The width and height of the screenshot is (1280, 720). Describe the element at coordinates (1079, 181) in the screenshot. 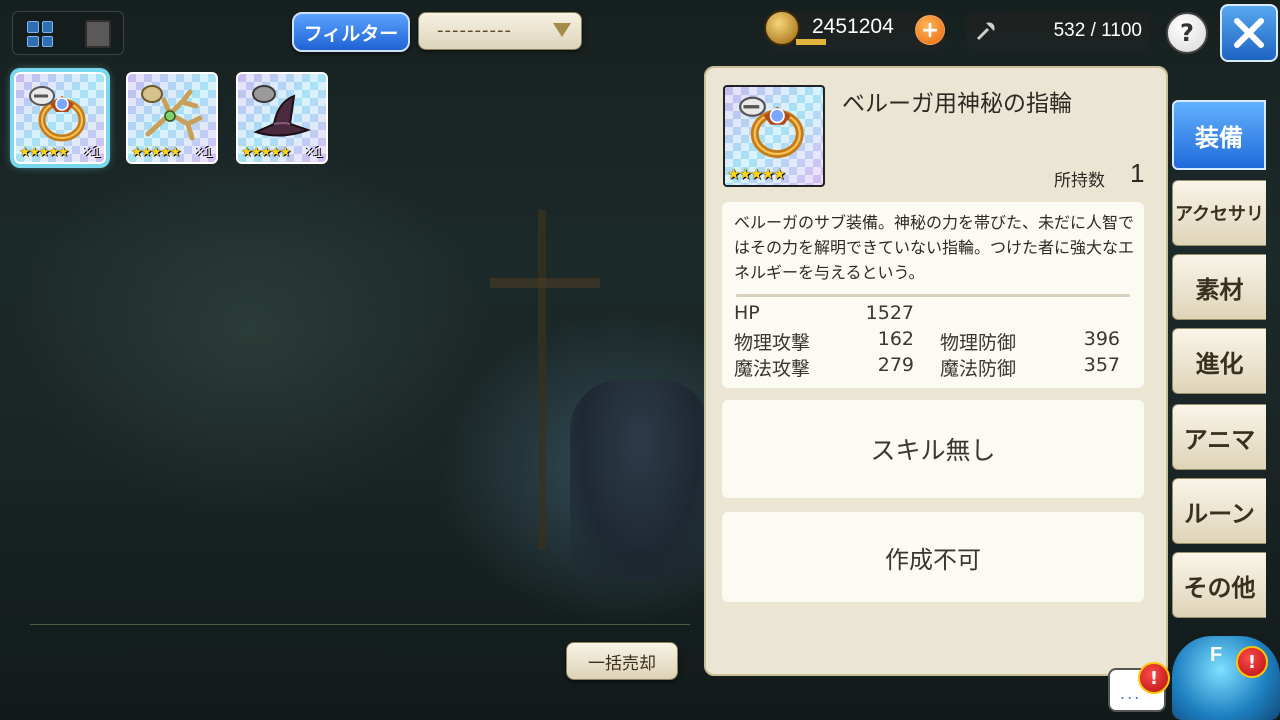

I see `owned-label: 所持数` at that location.